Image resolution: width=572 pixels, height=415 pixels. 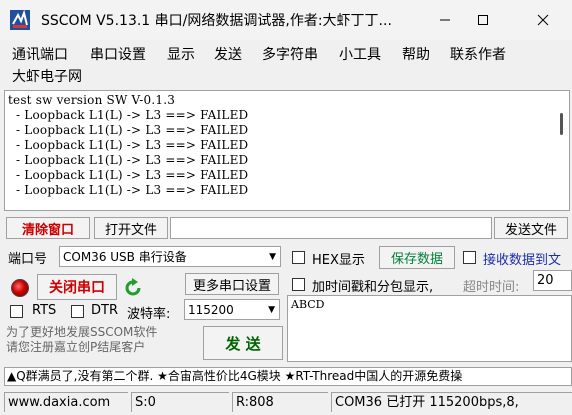 I want to click on more-serial-settings-button: 更多串口设置, so click(x=232, y=284).